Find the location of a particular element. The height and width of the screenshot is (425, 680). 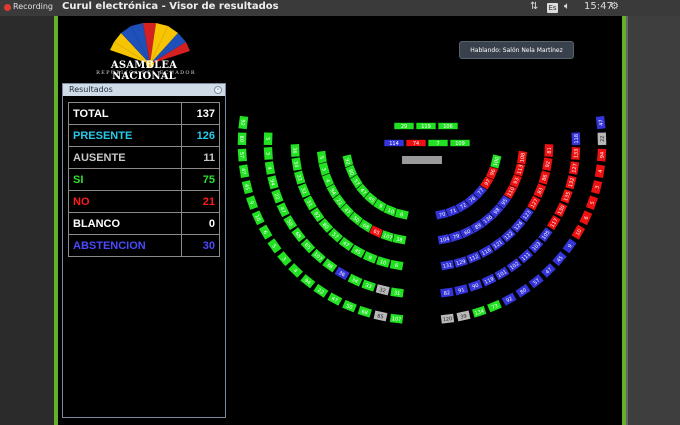

seat-left: 107 is located at coordinates (318, 256).